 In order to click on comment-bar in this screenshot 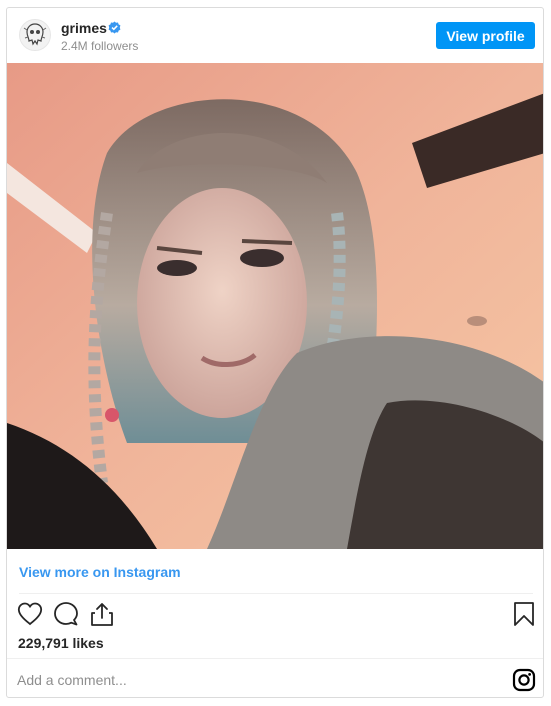, I will do `click(275, 677)`.